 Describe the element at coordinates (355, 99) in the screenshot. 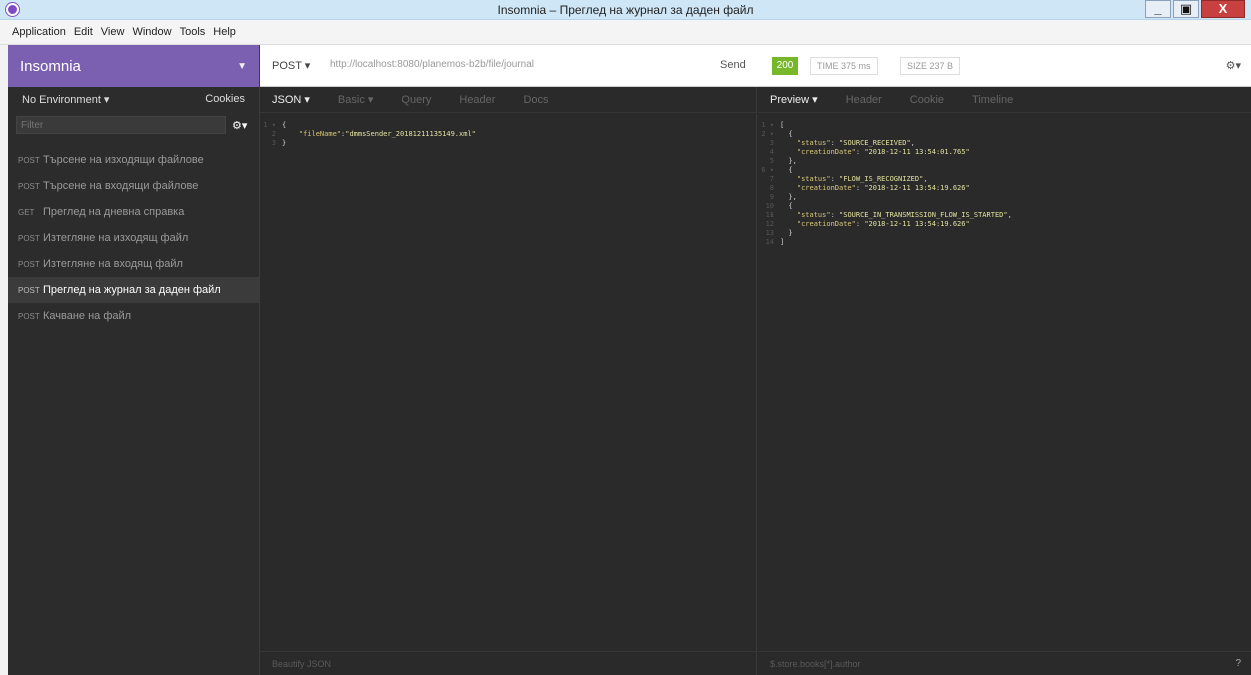

I see `tab-auth: Basic ▾` at that location.